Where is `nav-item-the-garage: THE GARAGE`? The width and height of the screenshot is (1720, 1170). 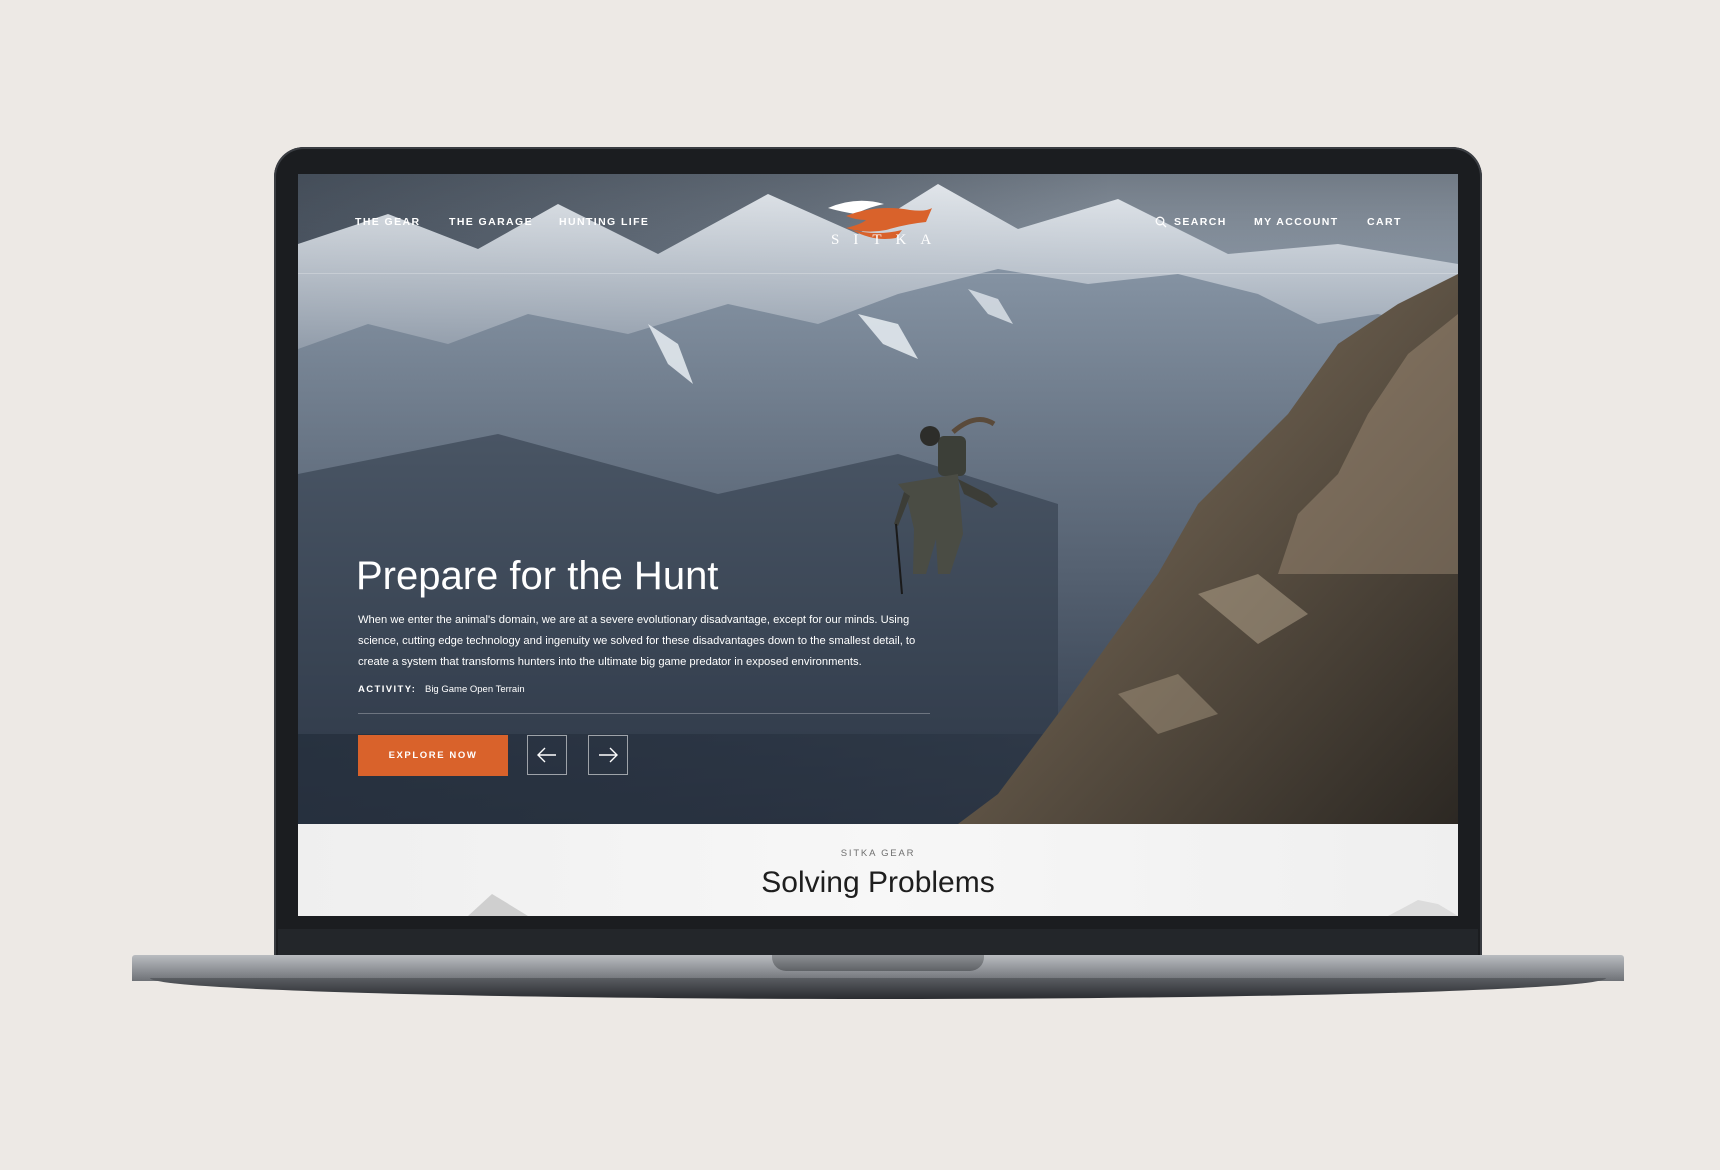
nav-item-the-garage: THE GARAGE is located at coordinates (491, 222).